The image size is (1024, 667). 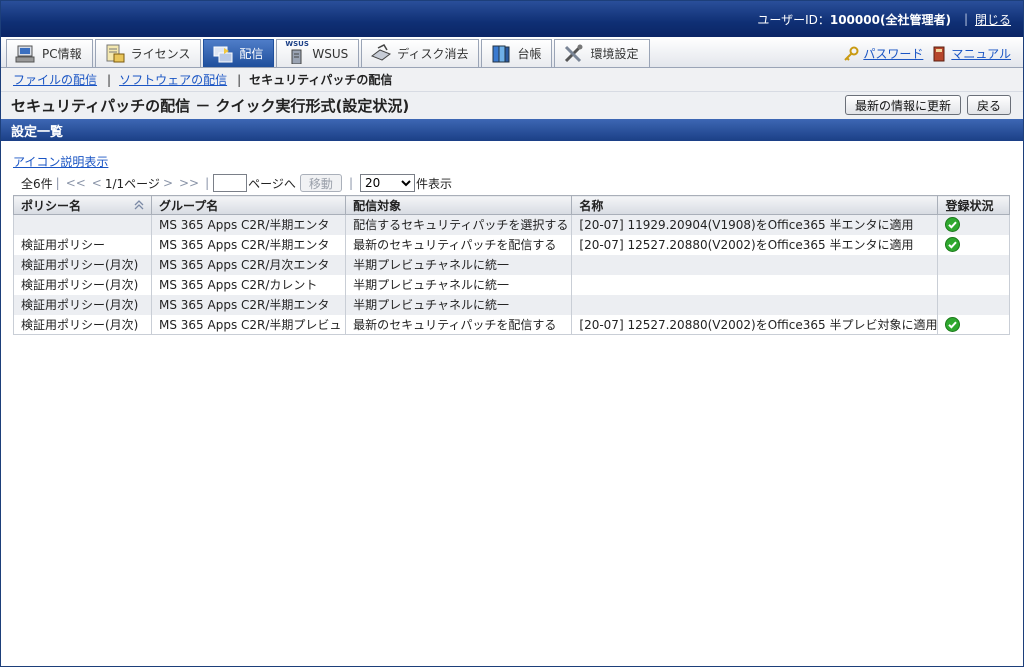 I want to click on breadcrumb-software-delivery: ソフトウェアの配信, so click(x=173, y=79).